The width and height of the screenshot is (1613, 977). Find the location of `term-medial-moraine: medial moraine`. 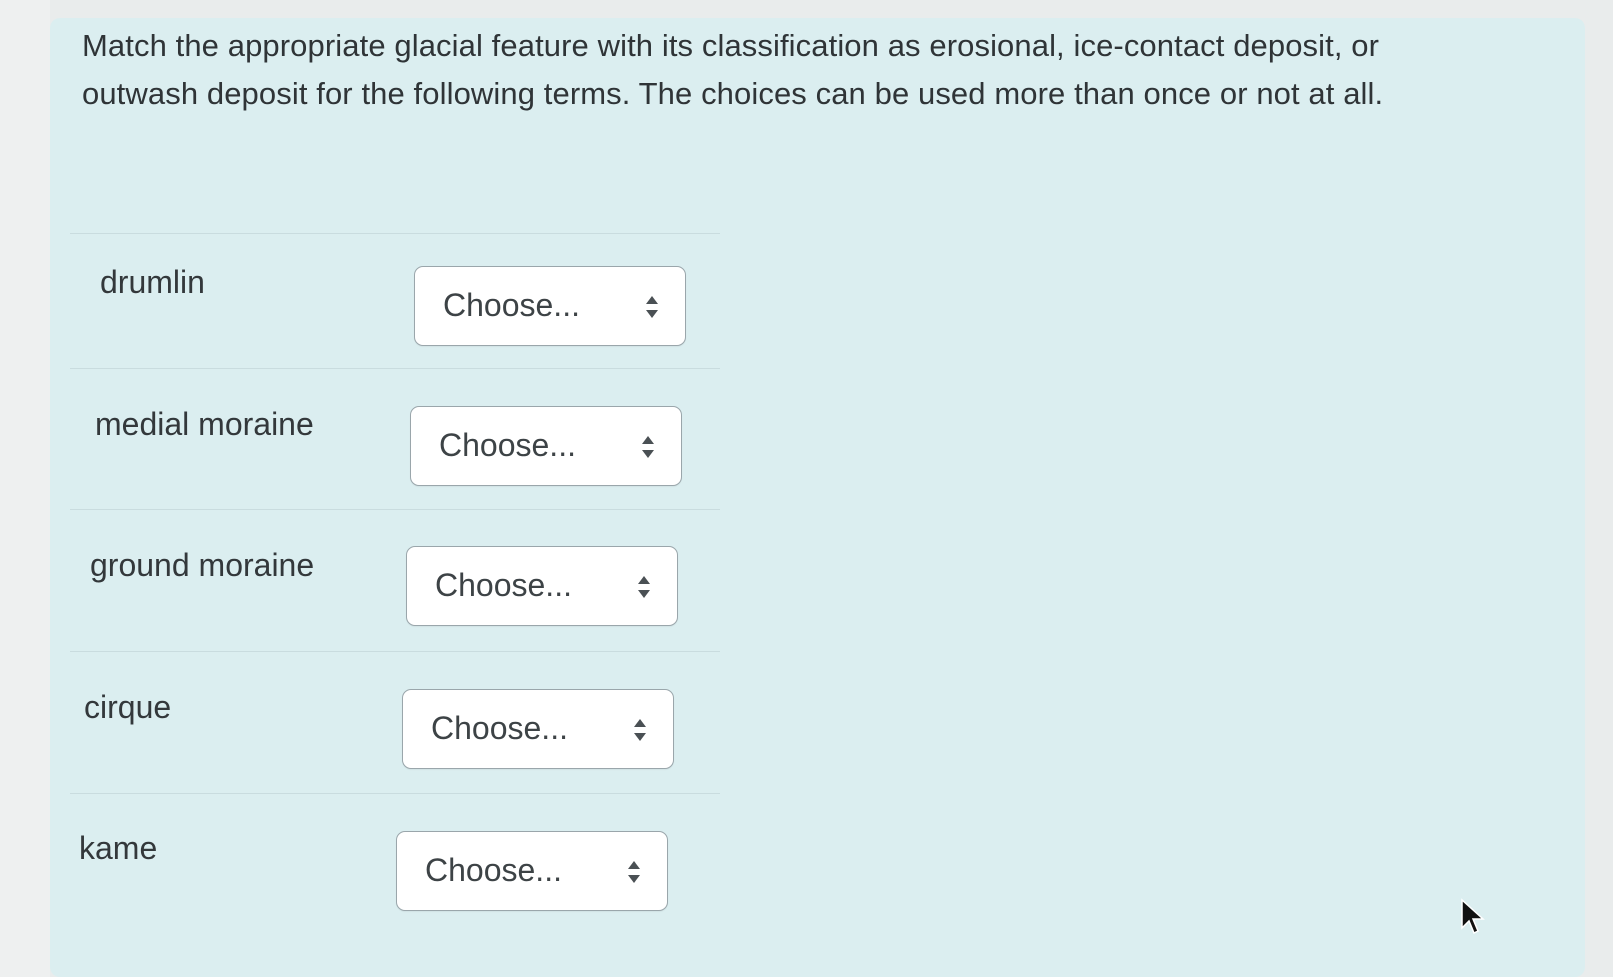

term-medial-moraine: medial moraine is located at coordinates (204, 424).